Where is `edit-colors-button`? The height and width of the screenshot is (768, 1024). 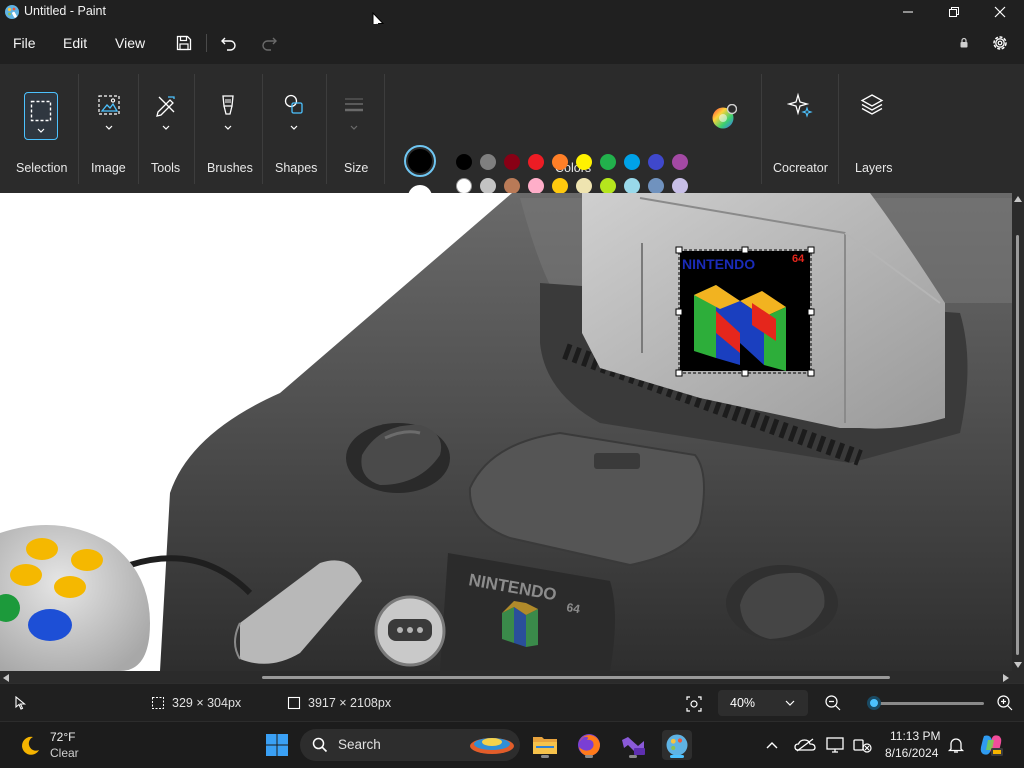 edit-colors-button is located at coordinates (724, 116).